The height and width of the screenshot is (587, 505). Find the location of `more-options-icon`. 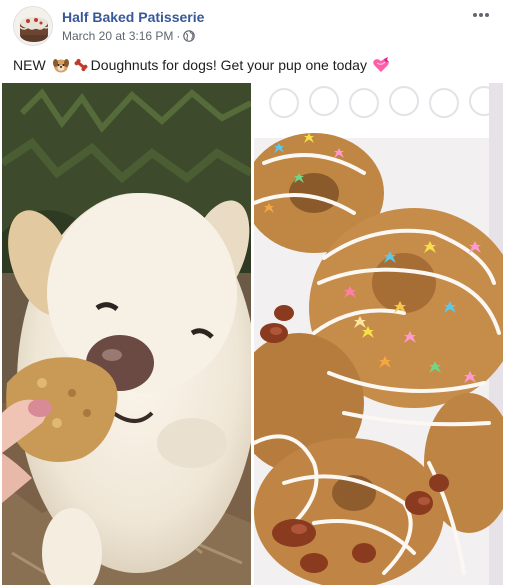

more-options-icon is located at coordinates (481, 15).